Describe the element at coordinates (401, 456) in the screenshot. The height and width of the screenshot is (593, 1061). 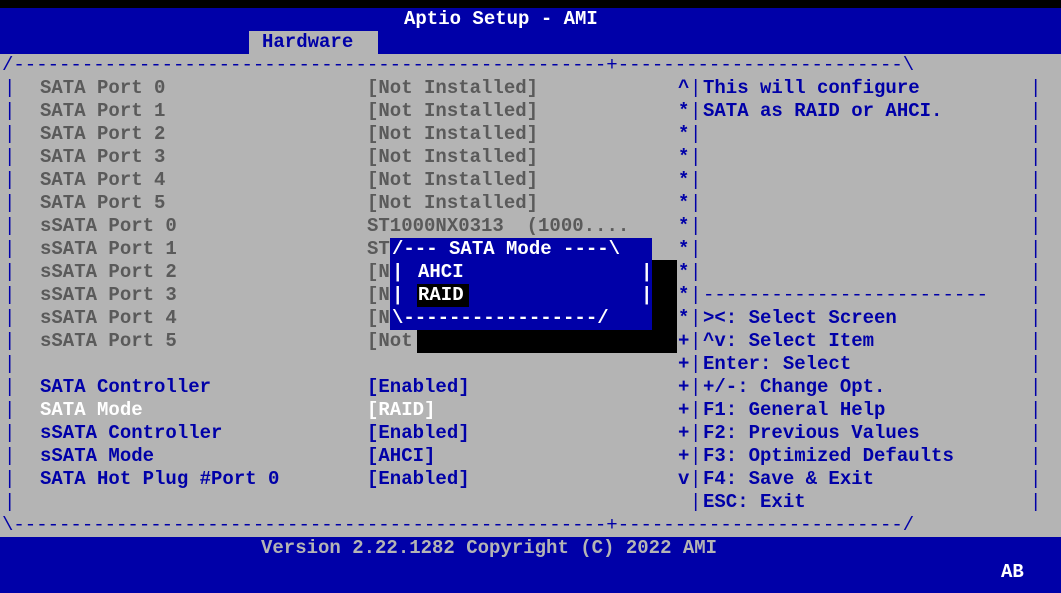
I see `ssata-mode-value: [AHCI]` at that location.